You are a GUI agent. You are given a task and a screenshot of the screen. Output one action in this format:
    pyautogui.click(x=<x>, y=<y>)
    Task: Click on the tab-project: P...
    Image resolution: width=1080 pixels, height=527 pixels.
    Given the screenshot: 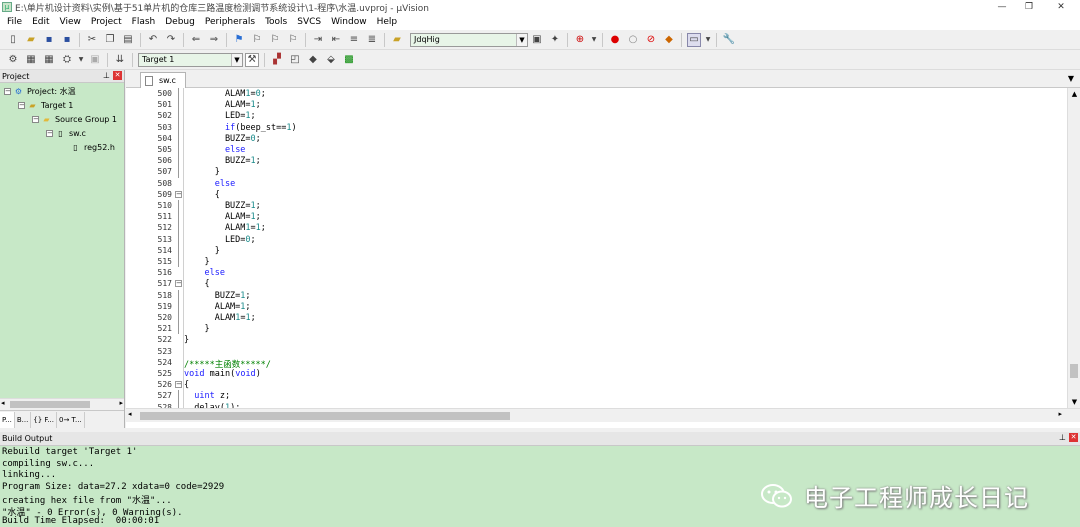 What is the action you would take?
    pyautogui.click(x=7, y=419)
    